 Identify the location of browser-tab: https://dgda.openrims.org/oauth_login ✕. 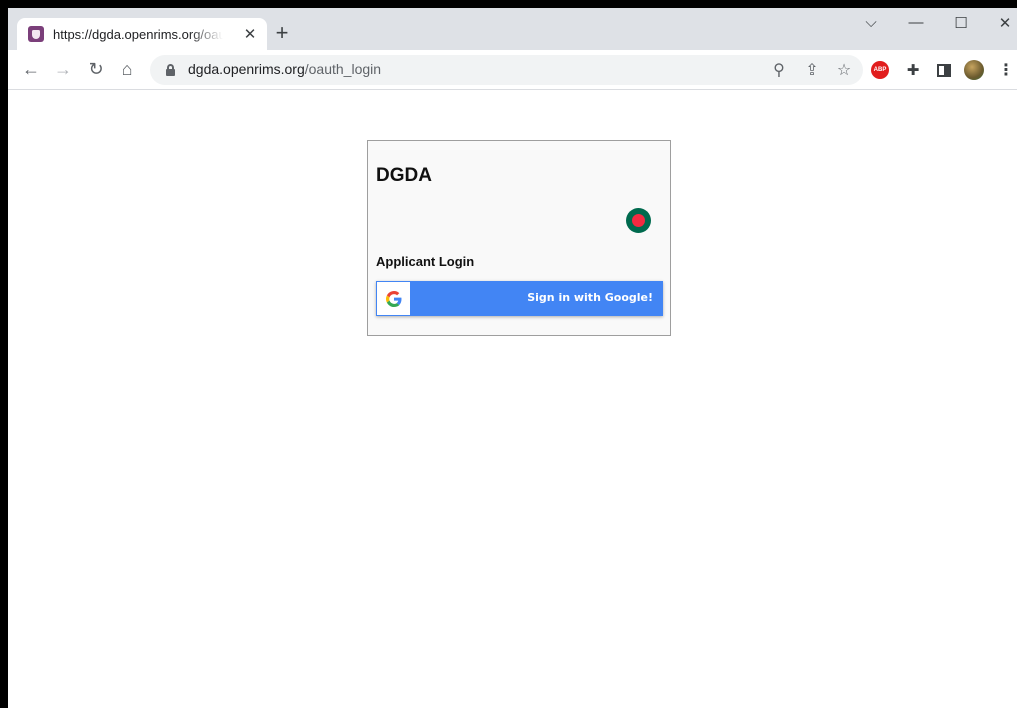
(142, 34).